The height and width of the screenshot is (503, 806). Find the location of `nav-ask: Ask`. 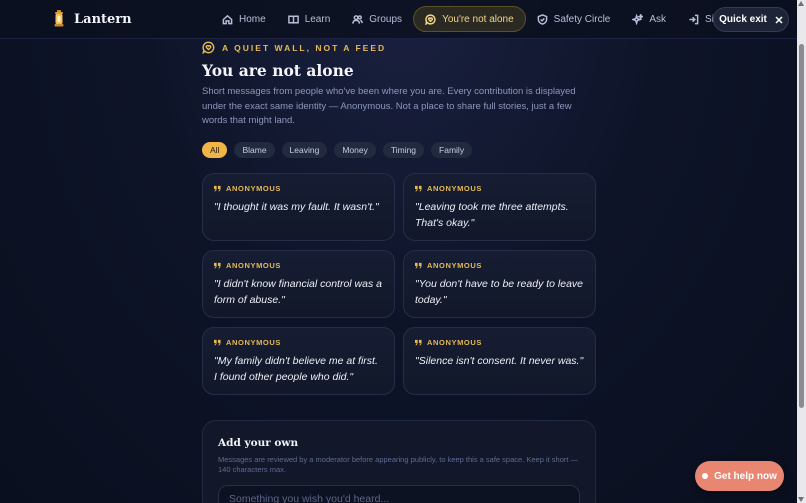

nav-ask: Ask is located at coordinates (649, 19).